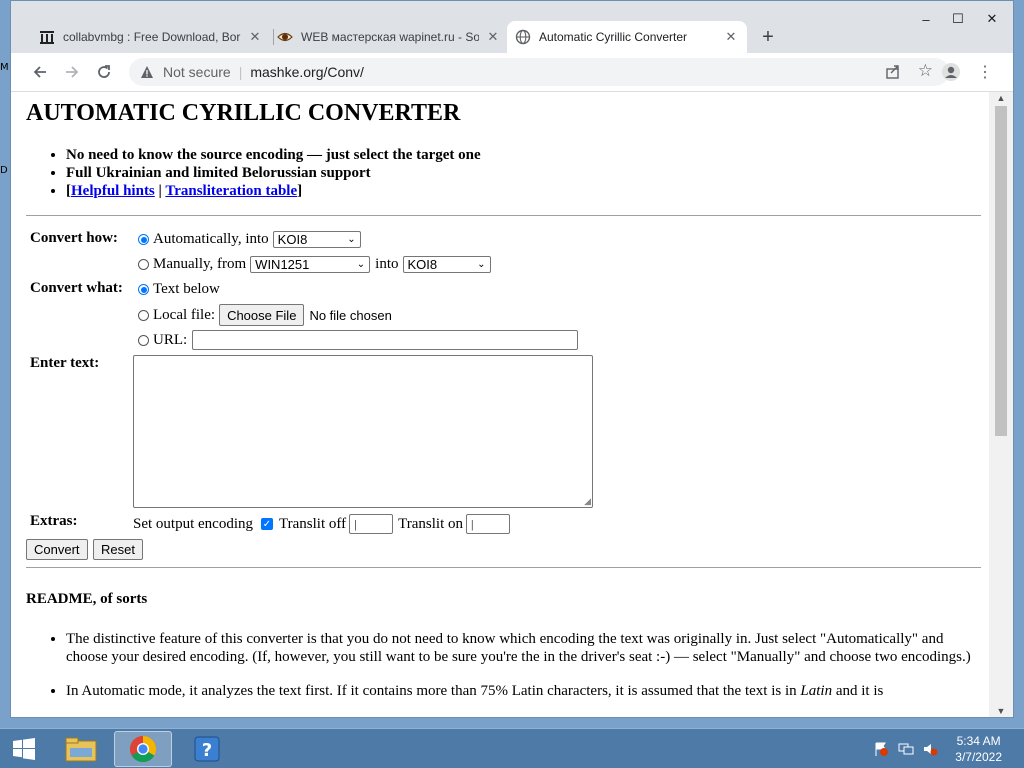 The height and width of the screenshot is (768, 1024). I want to click on url-row: URL:, so click(358, 340).